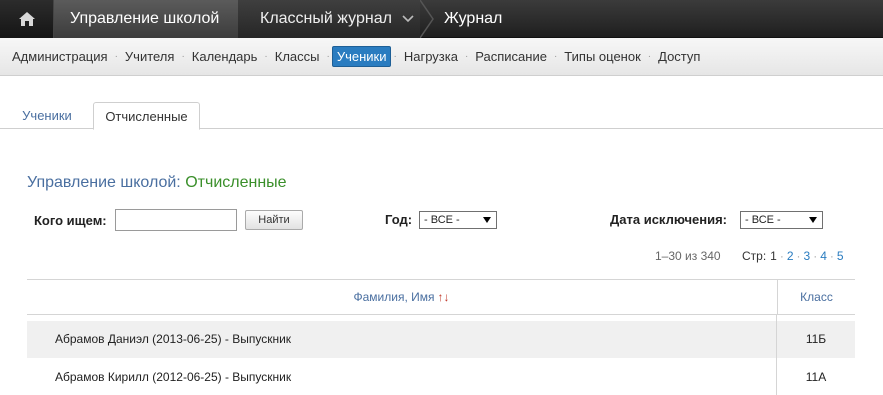 This screenshot has height=395, width=883. Describe the element at coordinates (816, 339) in the screenshot. I see `student-class: 11Б` at that location.